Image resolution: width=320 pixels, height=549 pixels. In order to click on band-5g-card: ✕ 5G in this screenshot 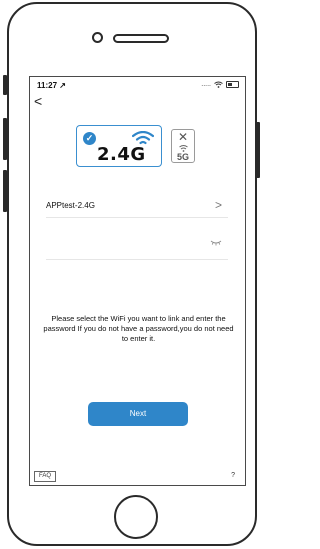, I will do `click(183, 146)`.